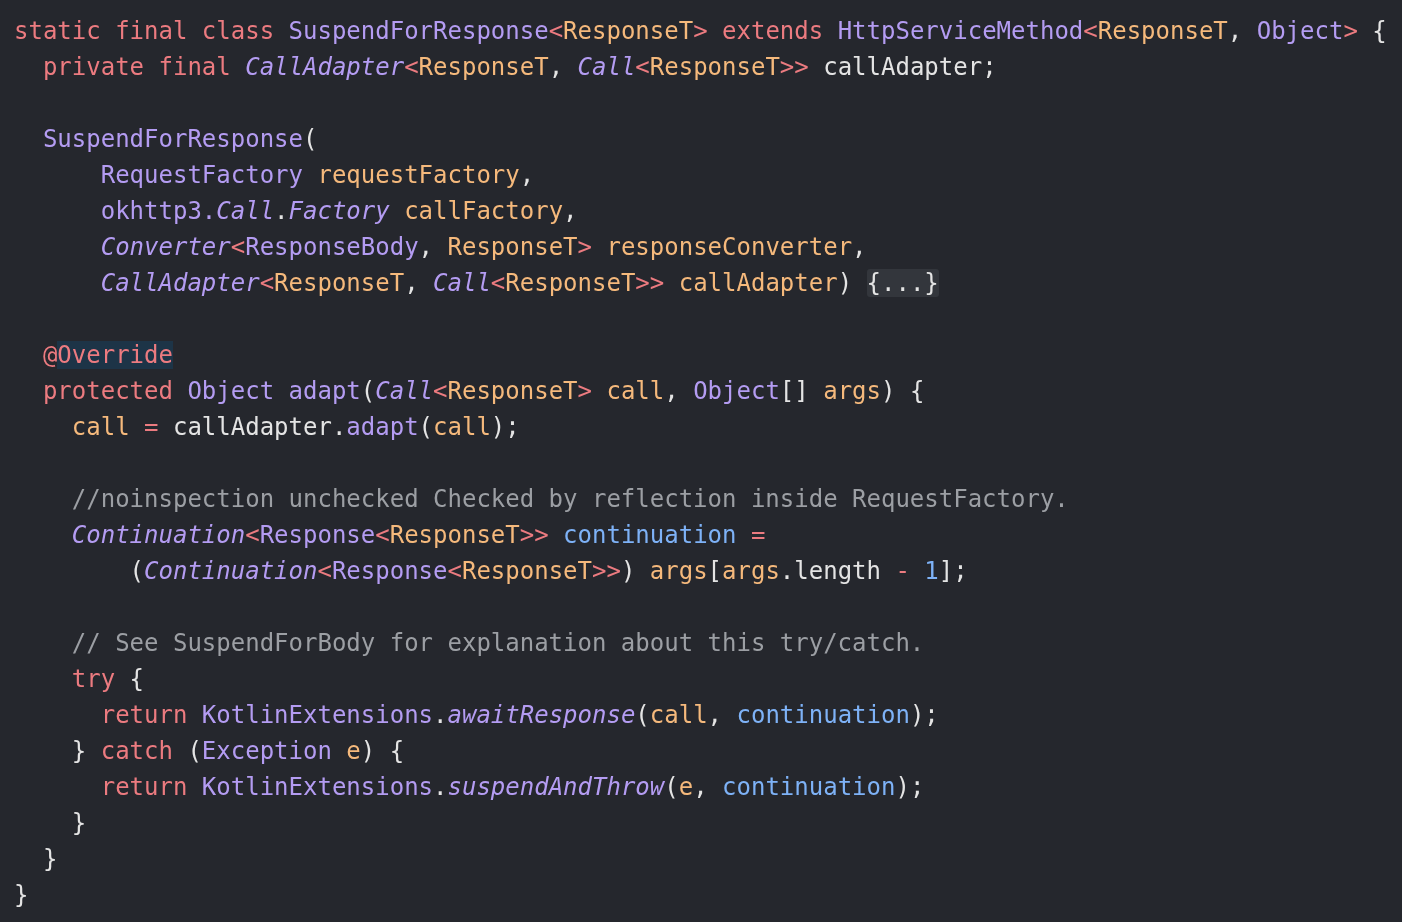  What do you see at coordinates (519, 715) in the screenshot?
I see `code-line: return KotlinExtensions.awaitResponse(call, continuation);` at bounding box center [519, 715].